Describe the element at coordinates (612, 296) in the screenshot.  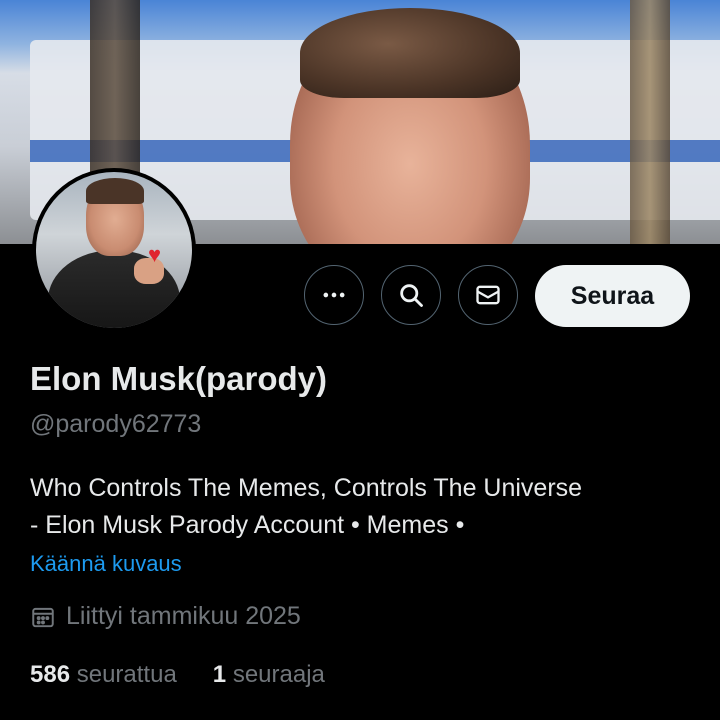
I see `follow-button: Seuraa` at that location.